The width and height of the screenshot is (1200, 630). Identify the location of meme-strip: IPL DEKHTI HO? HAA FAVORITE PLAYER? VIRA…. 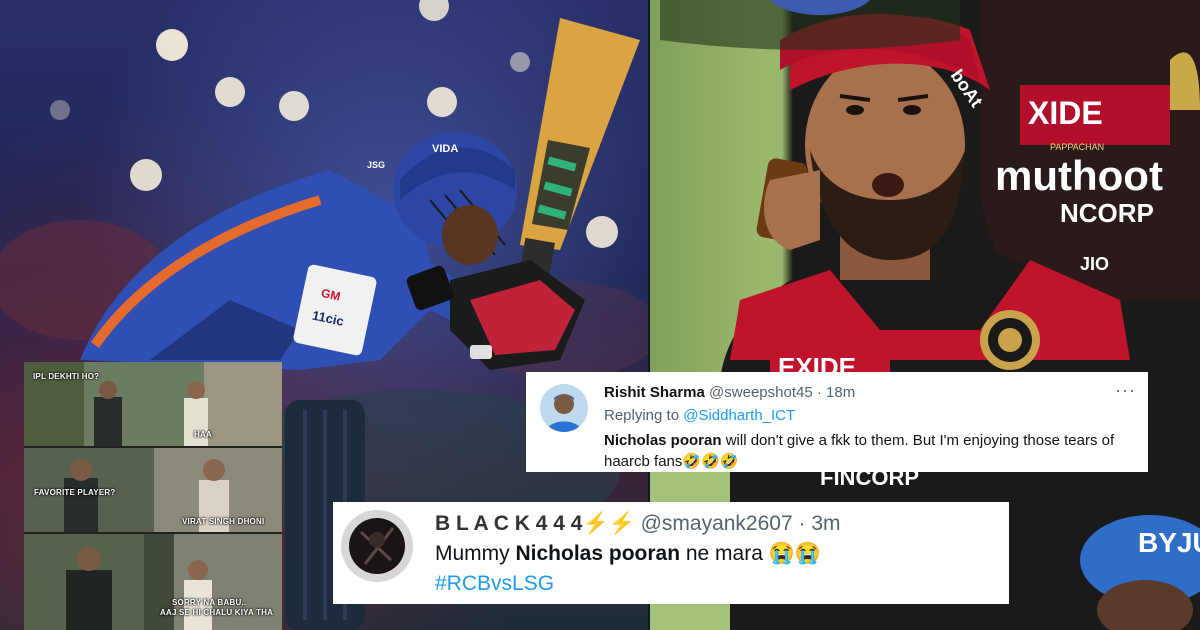
(153, 496).